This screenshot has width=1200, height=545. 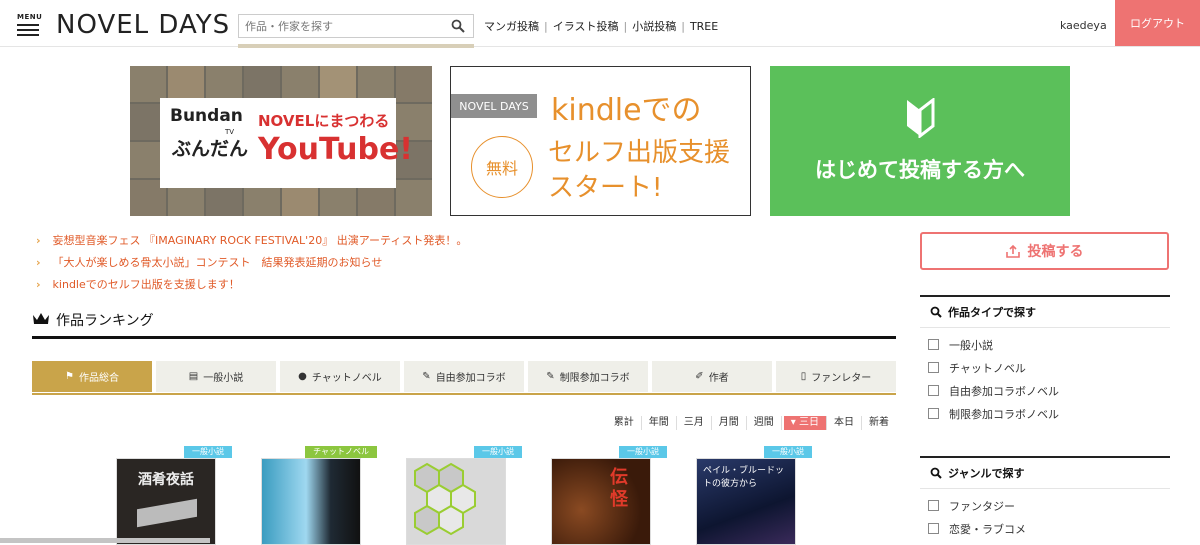 I want to click on tab-free-collab: ✎ 自由参加コラボ, so click(x=464, y=376).